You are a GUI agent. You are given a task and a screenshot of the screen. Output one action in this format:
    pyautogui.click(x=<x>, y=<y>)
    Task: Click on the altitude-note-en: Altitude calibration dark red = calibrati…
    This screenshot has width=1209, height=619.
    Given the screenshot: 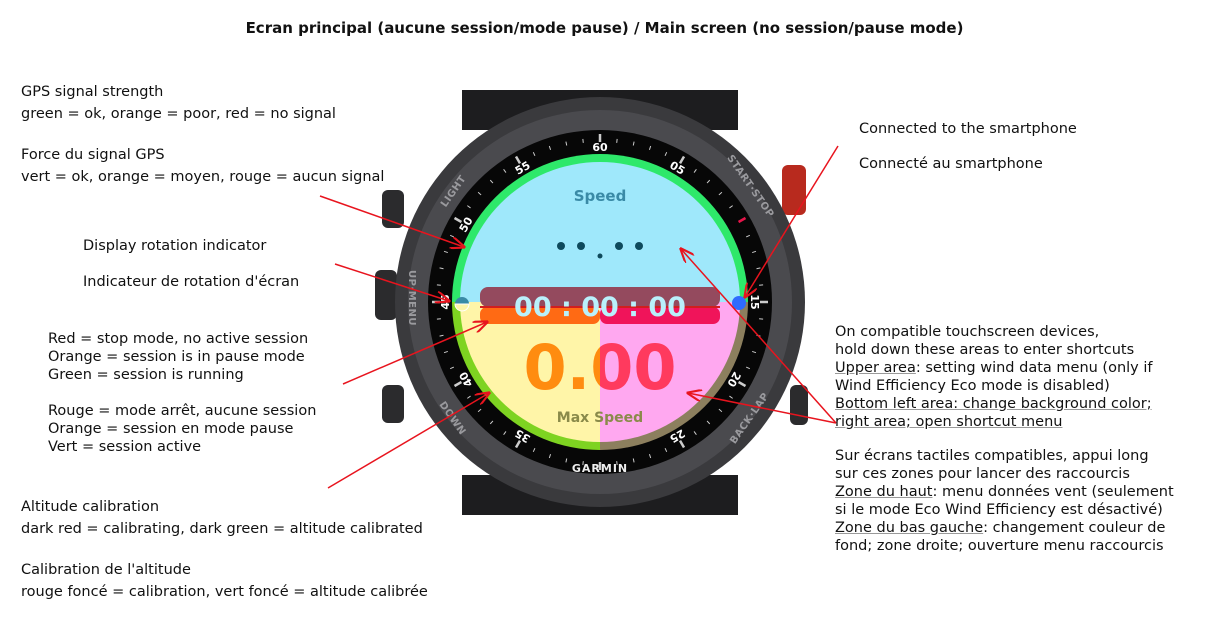 What is the action you would take?
    pyautogui.click(x=222, y=518)
    